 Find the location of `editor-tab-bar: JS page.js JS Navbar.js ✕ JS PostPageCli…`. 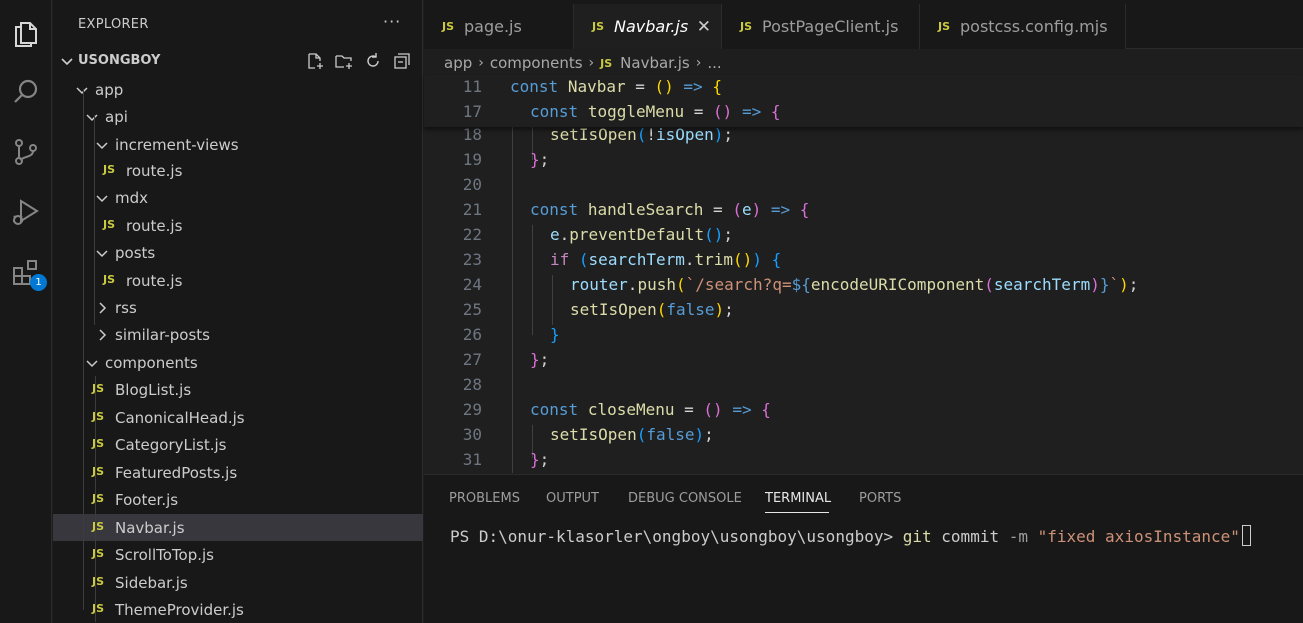

editor-tab-bar: JS page.js JS Navbar.js ✕ JS PostPageCli… is located at coordinates (863, 24).